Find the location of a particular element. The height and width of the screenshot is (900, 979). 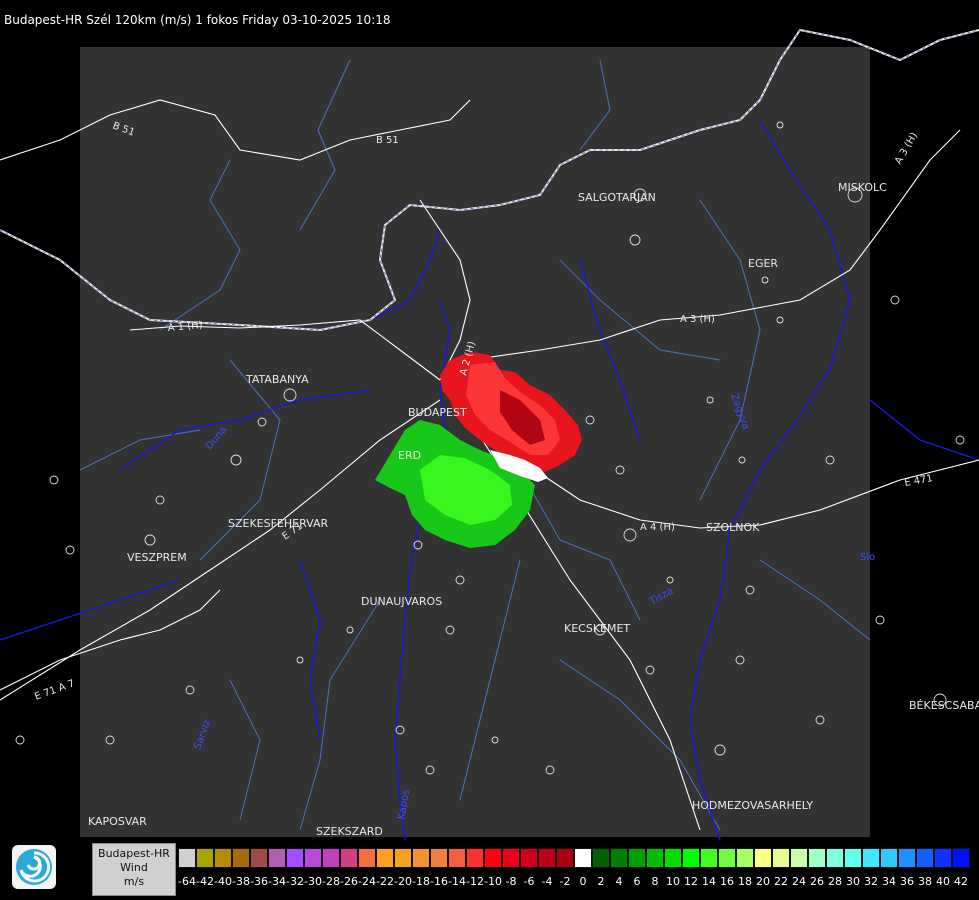

road-label-a3: A 3 (H) is located at coordinates (697, 319).